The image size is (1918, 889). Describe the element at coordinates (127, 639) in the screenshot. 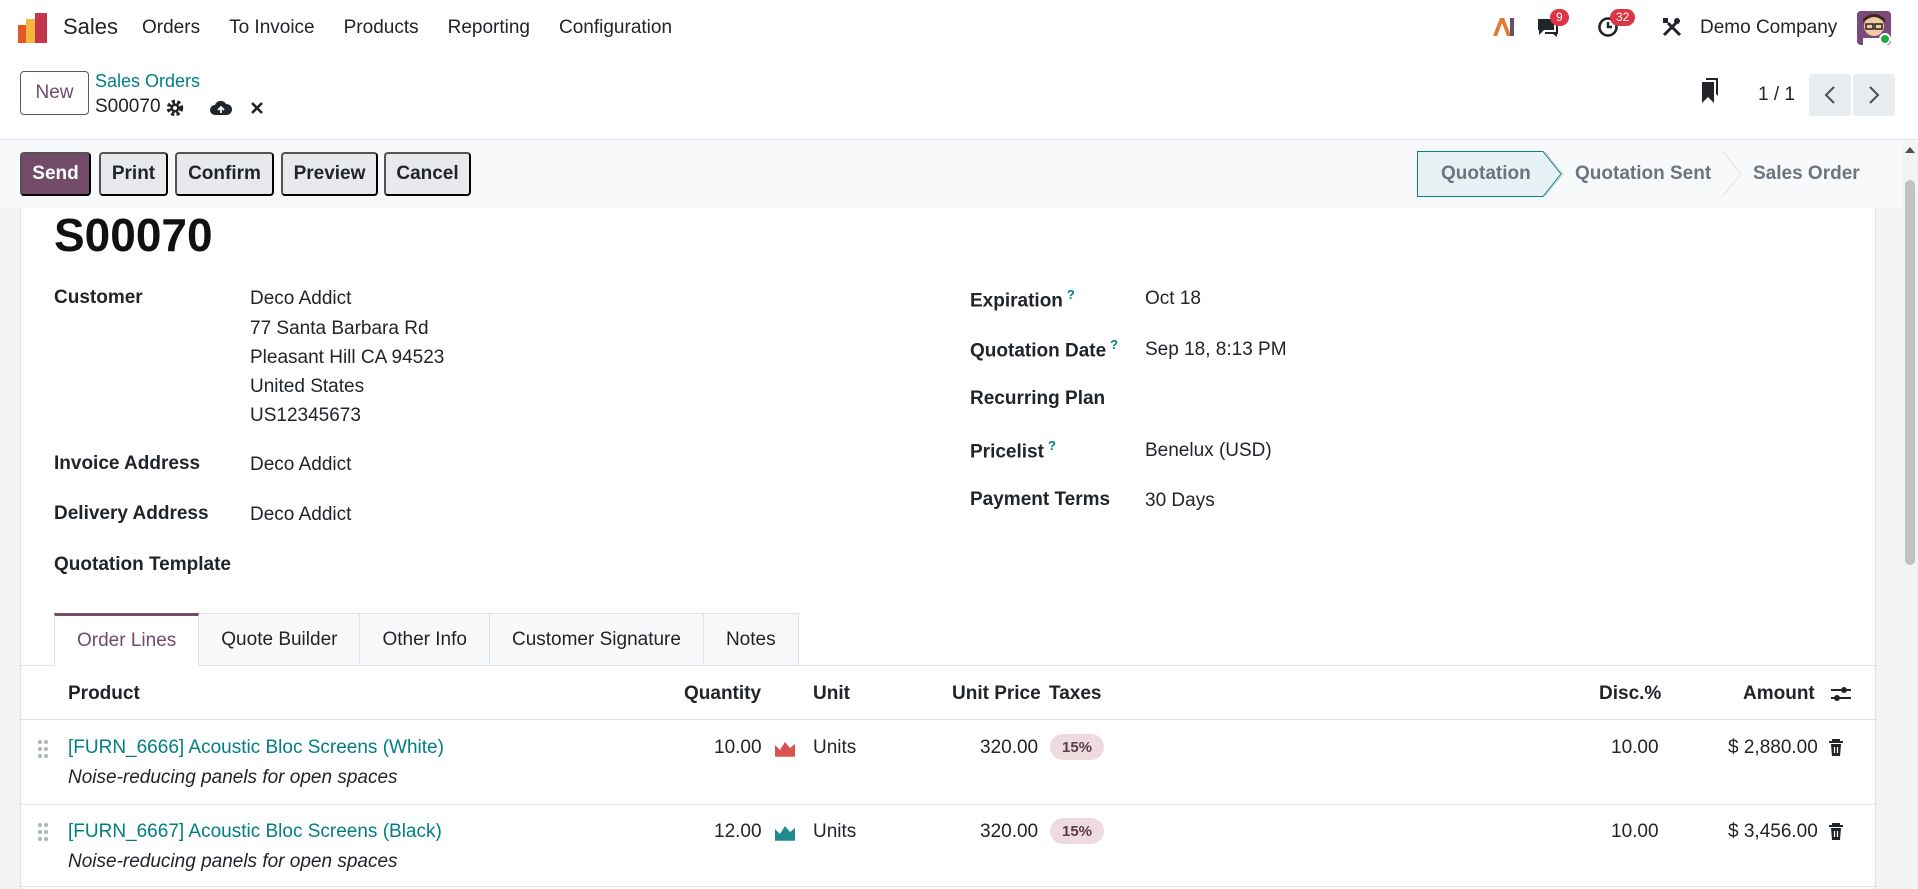

I see `tab-order-lines: Order Lines` at that location.